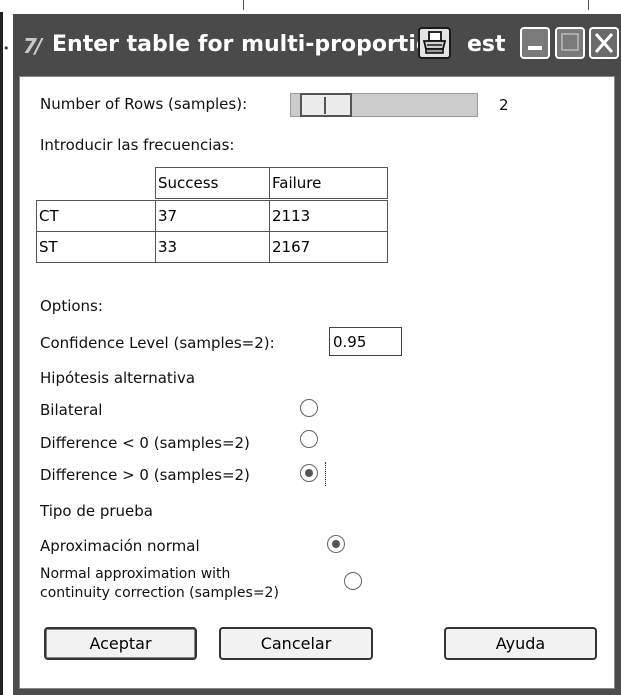 The height and width of the screenshot is (695, 621). Describe the element at coordinates (326, 474) in the screenshot. I see `focus-indicator` at that location.